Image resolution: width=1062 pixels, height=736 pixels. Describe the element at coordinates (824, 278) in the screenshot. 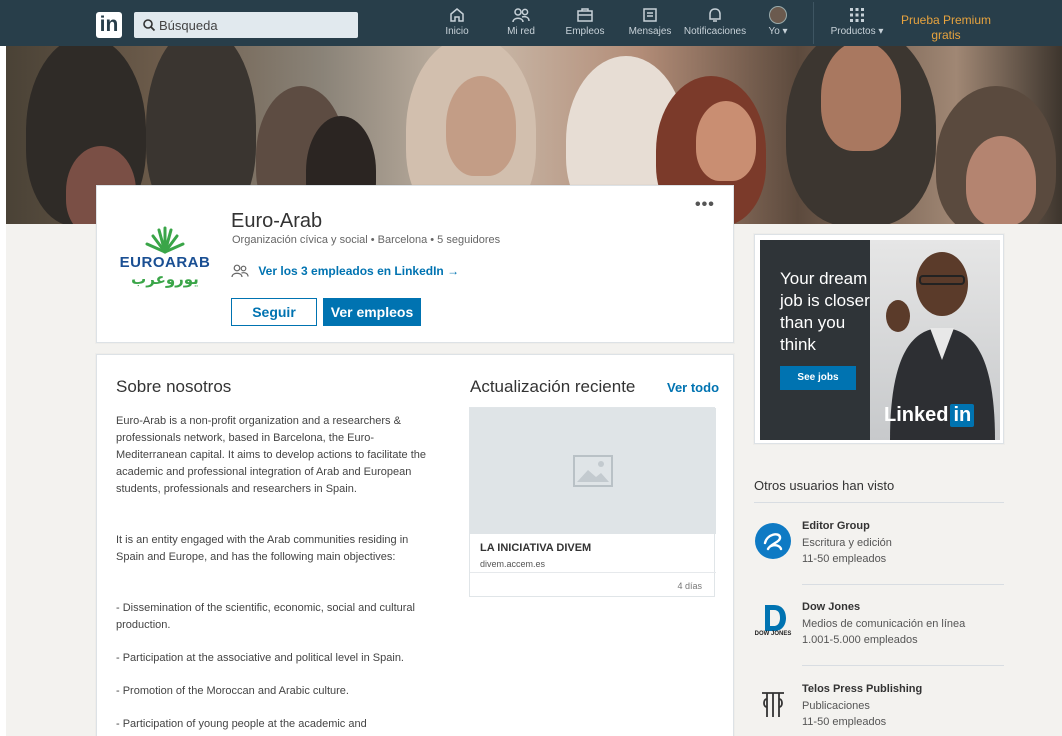

I see `ad-line: Your dream` at that location.